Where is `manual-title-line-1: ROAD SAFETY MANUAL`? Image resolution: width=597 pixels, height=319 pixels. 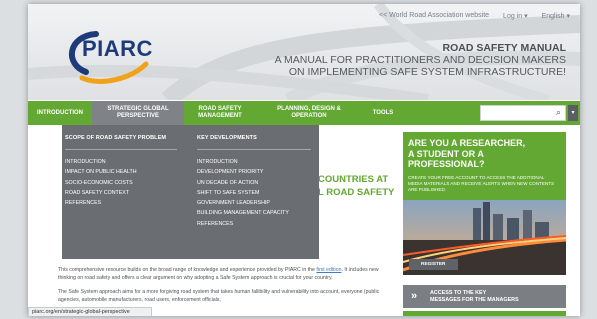
manual-title-line-1: ROAD SAFETY MANUAL is located at coordinates (504, 48).